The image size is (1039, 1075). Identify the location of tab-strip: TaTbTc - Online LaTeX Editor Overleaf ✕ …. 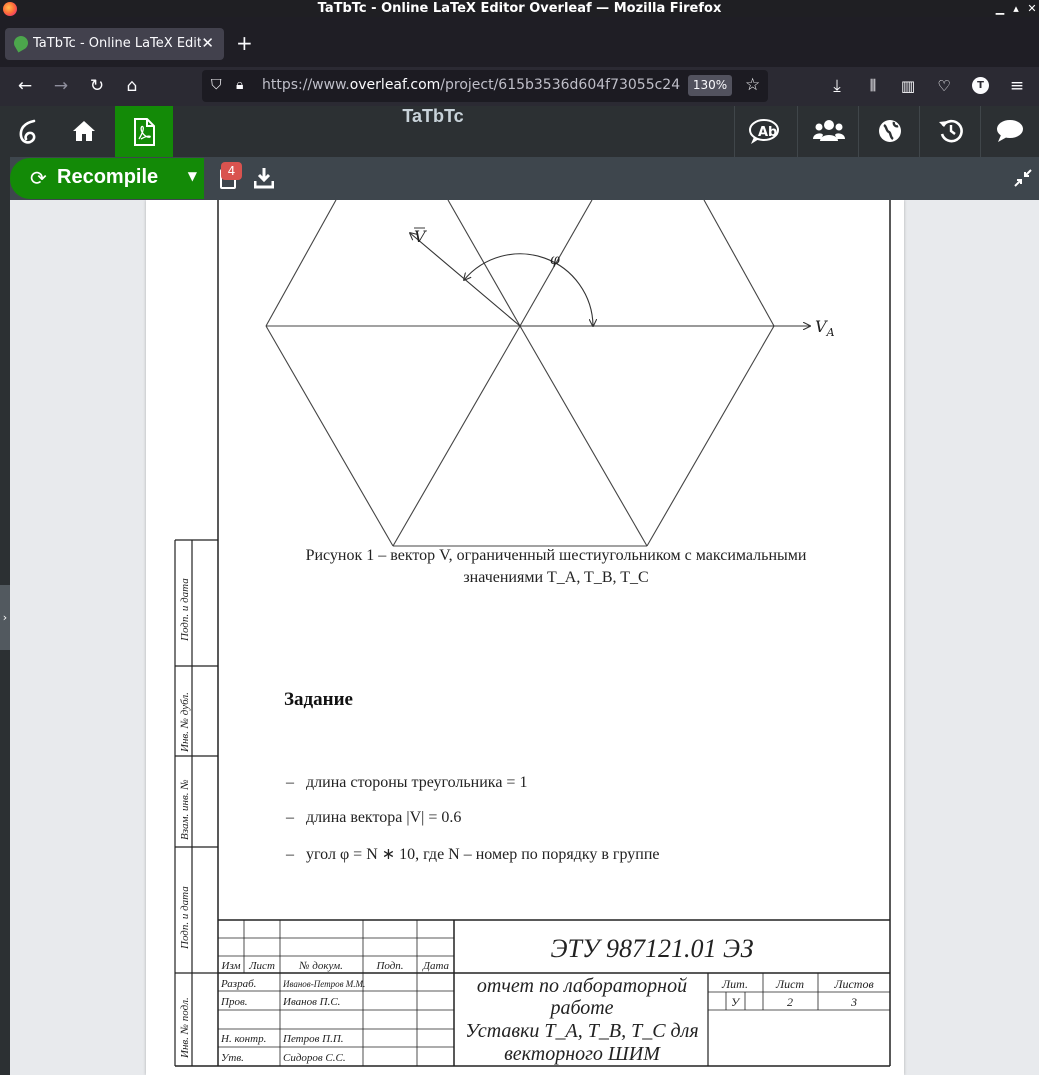
(519, 42).